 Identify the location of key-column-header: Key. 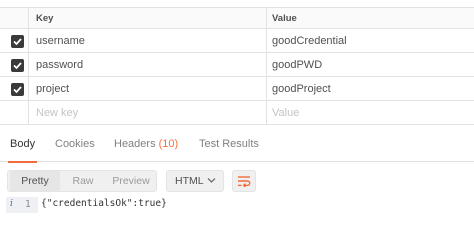
(148, 18).